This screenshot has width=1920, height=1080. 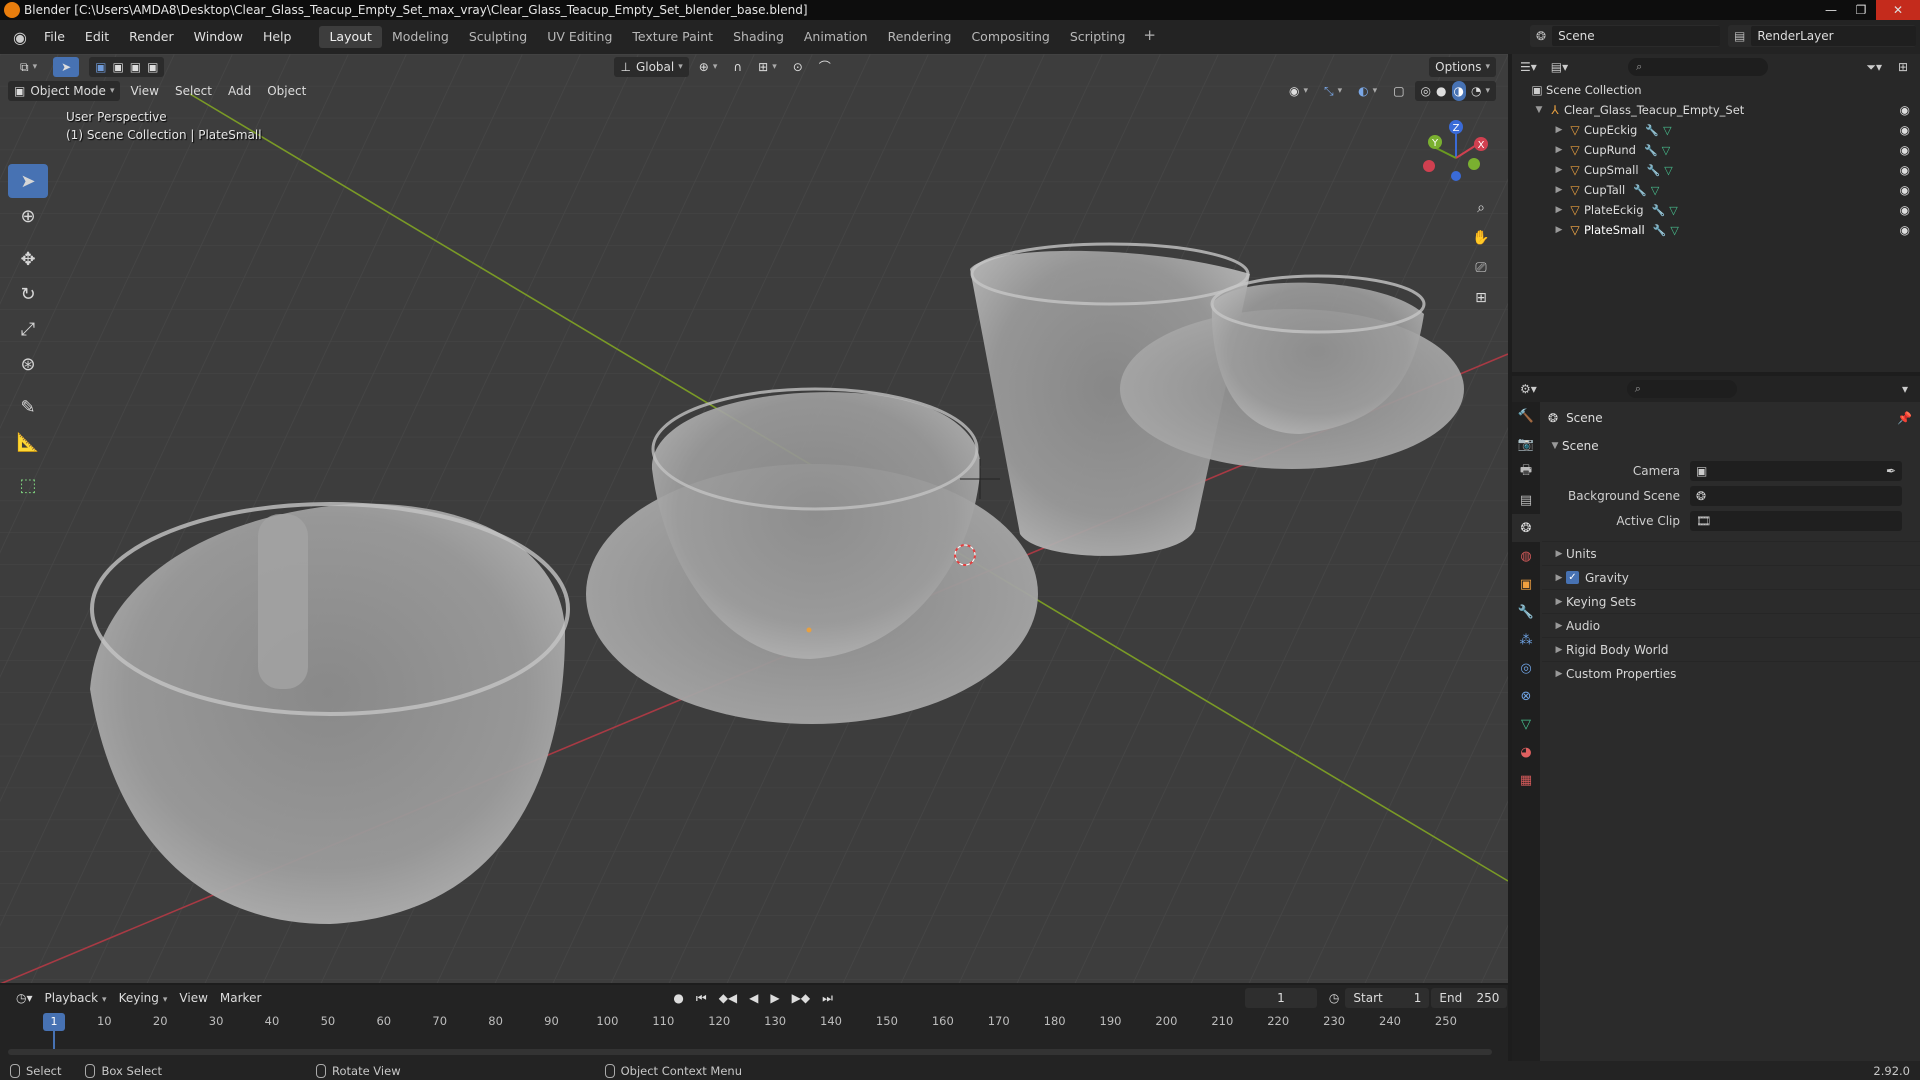 I want to click on texture-tab-icon: ▦, so click(x=1526, y=780).